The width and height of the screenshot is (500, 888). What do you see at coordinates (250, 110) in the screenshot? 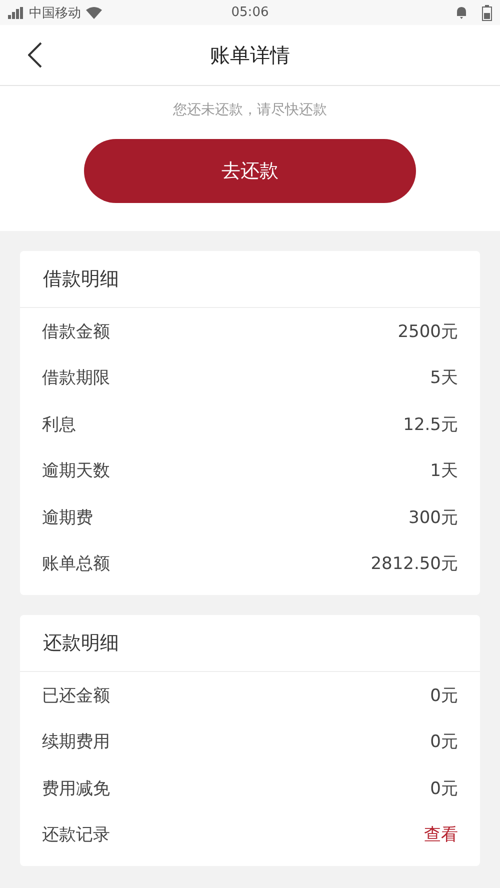
I see `notice-text: 您还未还款，请尽快还款` at bounding box center [250, 110].